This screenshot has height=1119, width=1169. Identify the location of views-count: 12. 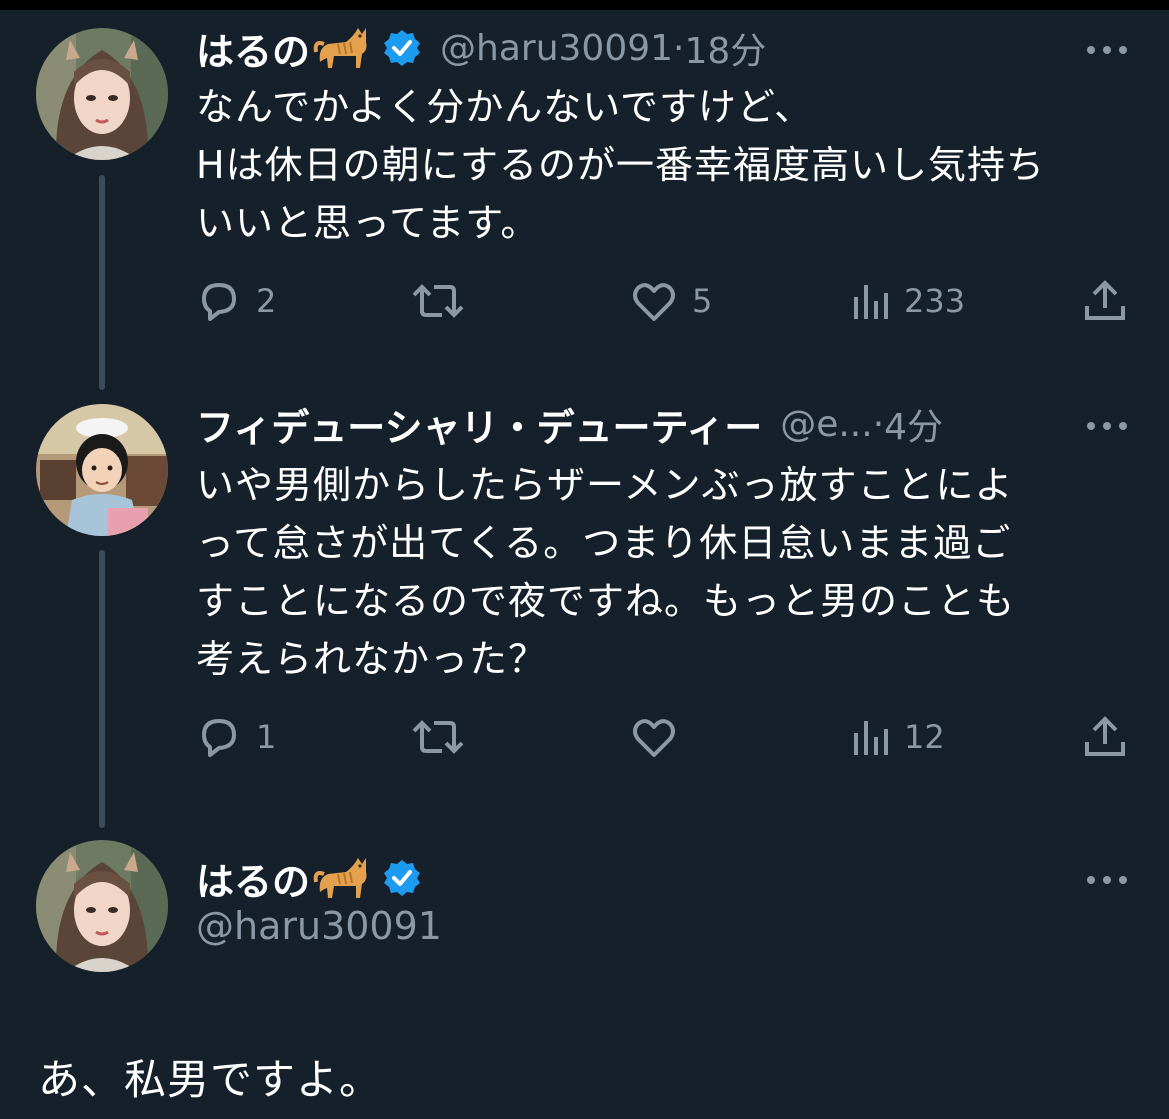
(924, 737).